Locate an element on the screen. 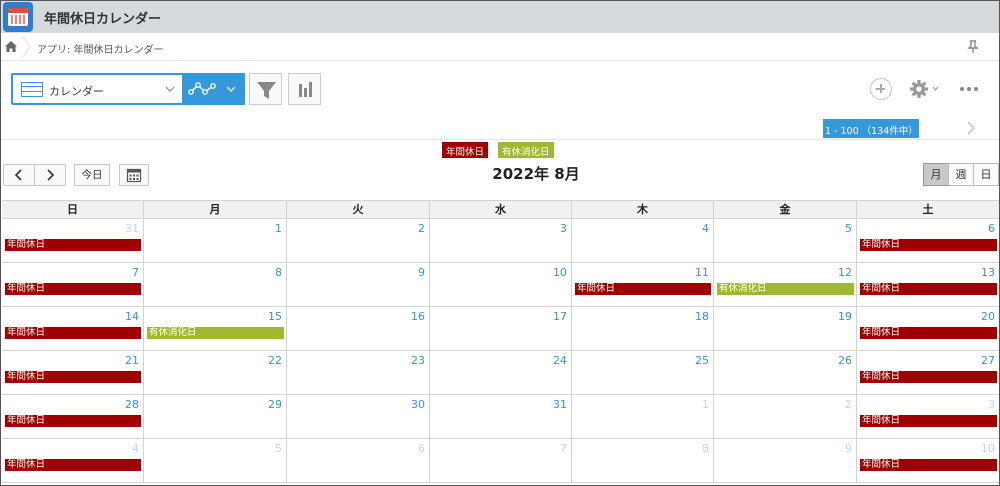 The width and height of the screenshot is (1000, 486). calendar-day-cell: 21 年間休日 is located at coordinates (73, 373).